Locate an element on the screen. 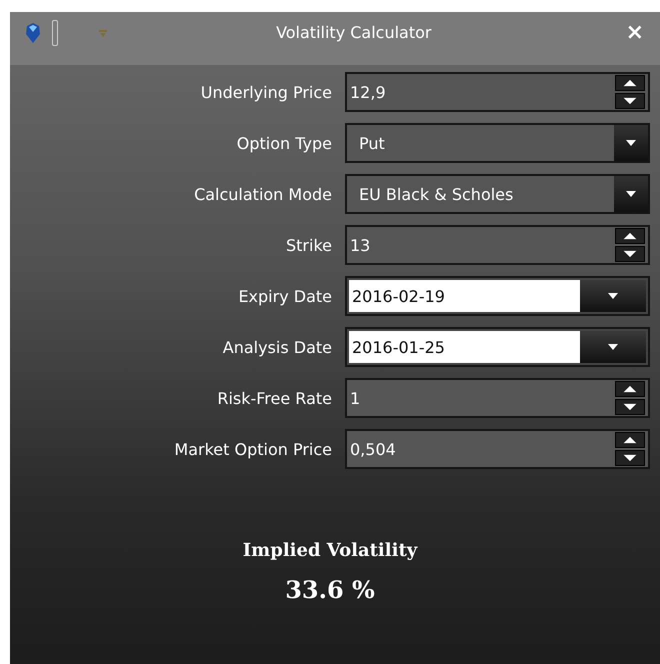  field-label: Calculation Mode is located at coordinates (263, 194).